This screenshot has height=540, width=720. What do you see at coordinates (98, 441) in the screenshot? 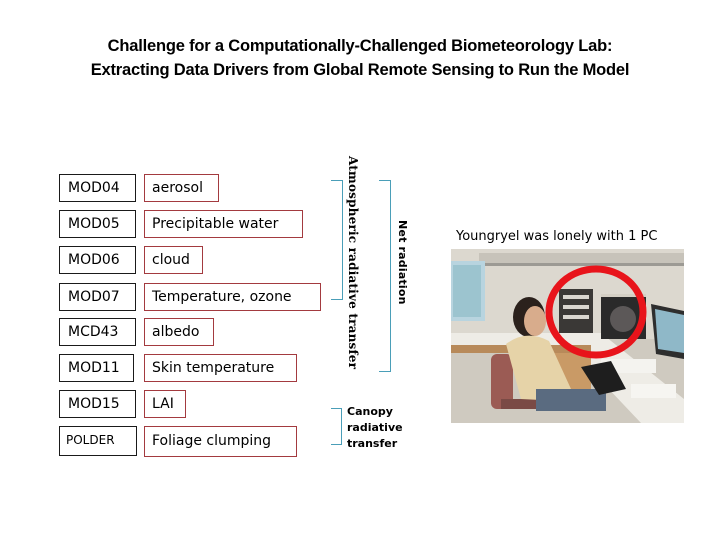
I see `product-box-polder: POLDER` at bounding box center [98, 441].